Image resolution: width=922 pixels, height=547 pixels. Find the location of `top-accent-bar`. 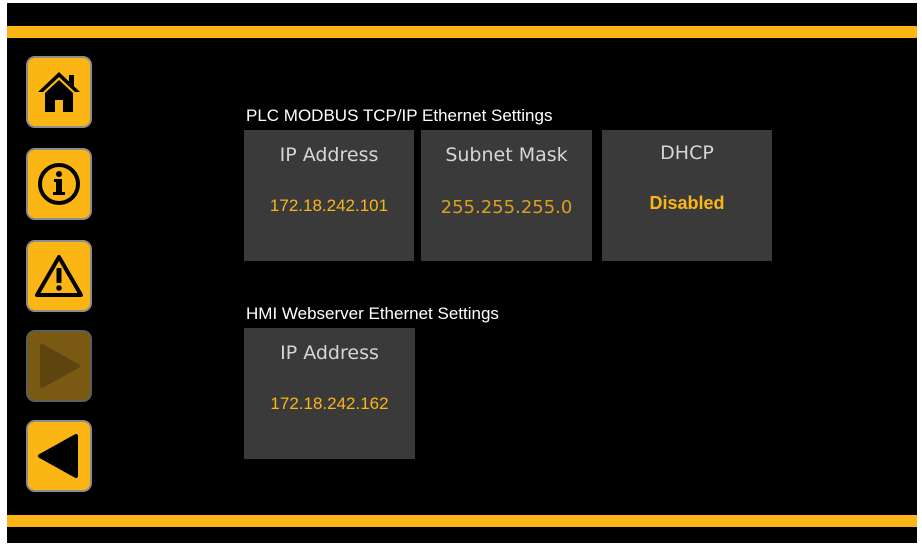

top-accent-bar is located at coordinates (462, 32).